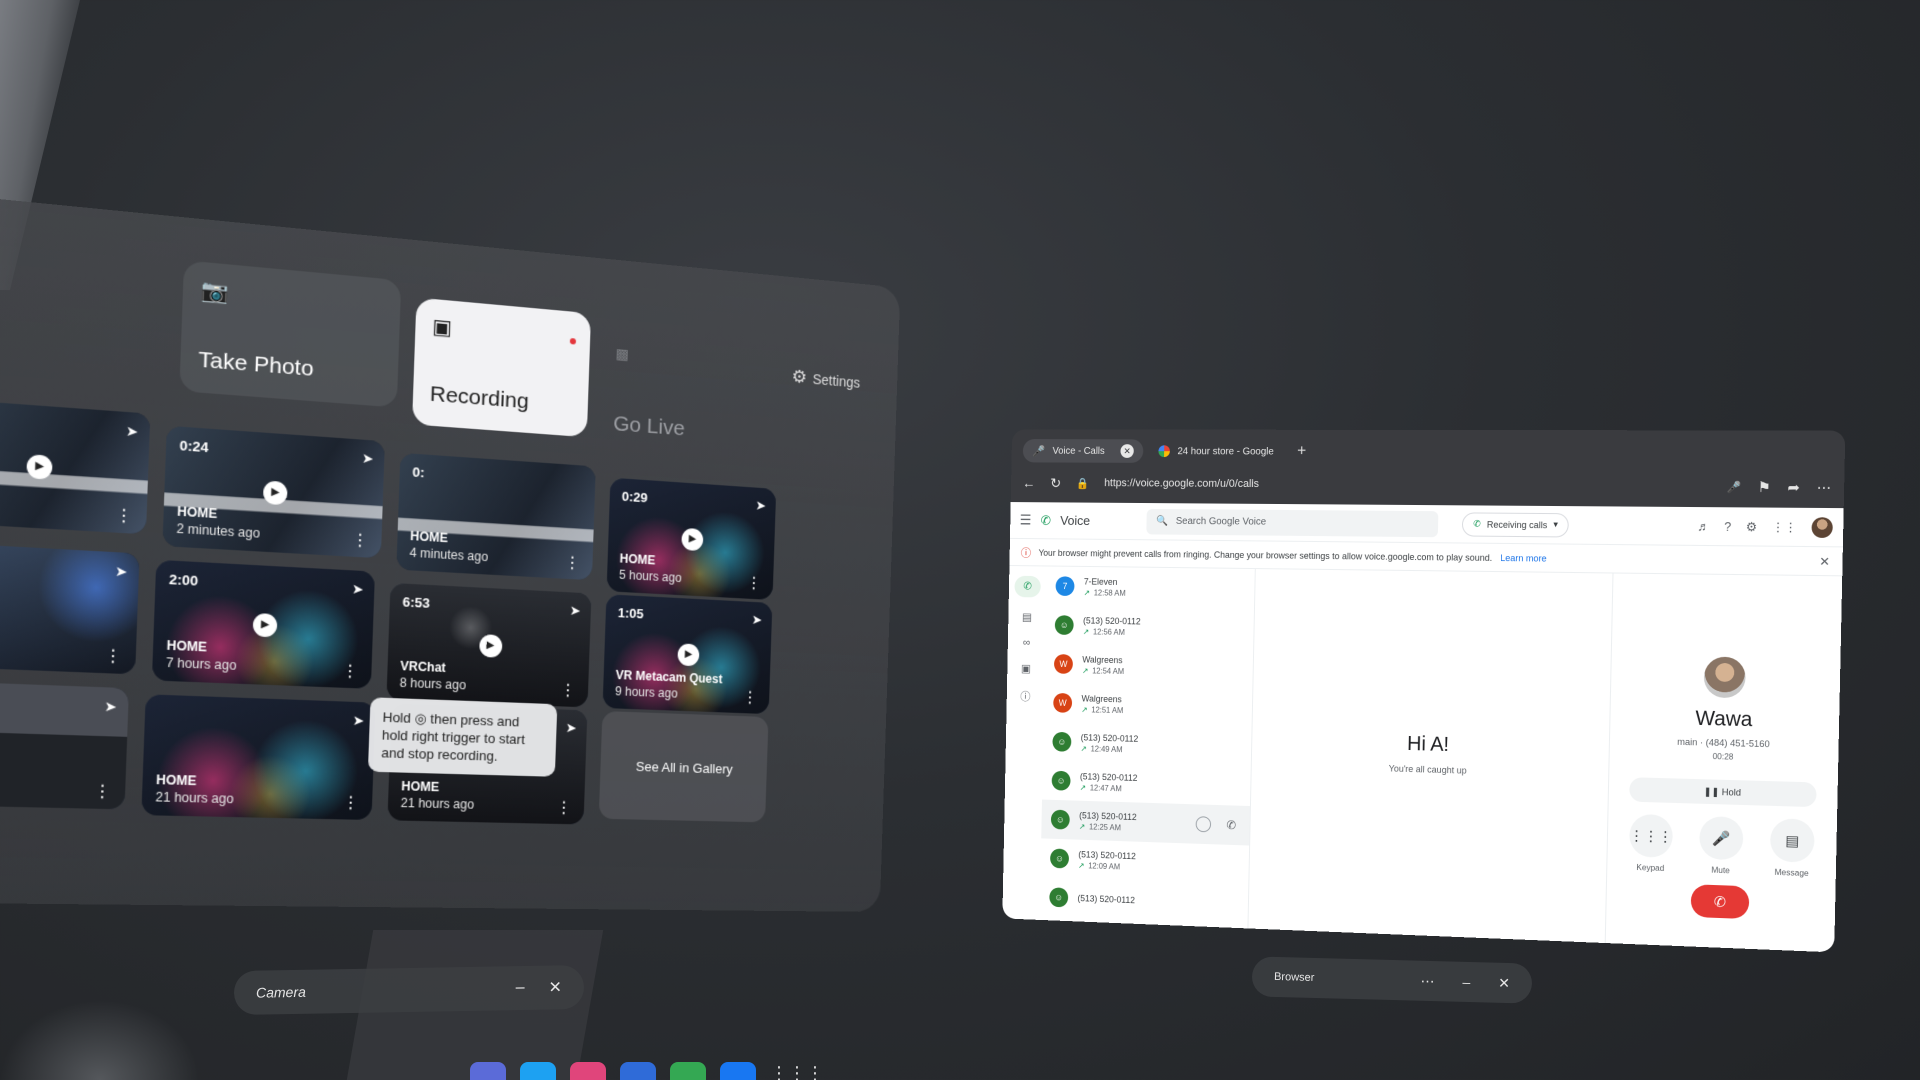  What do you see at coordinates (1148, 665) in the screenshot?
I see `list-item: W Walgreens ↗ 12:54 AM` at bounding box center [1148, 665].